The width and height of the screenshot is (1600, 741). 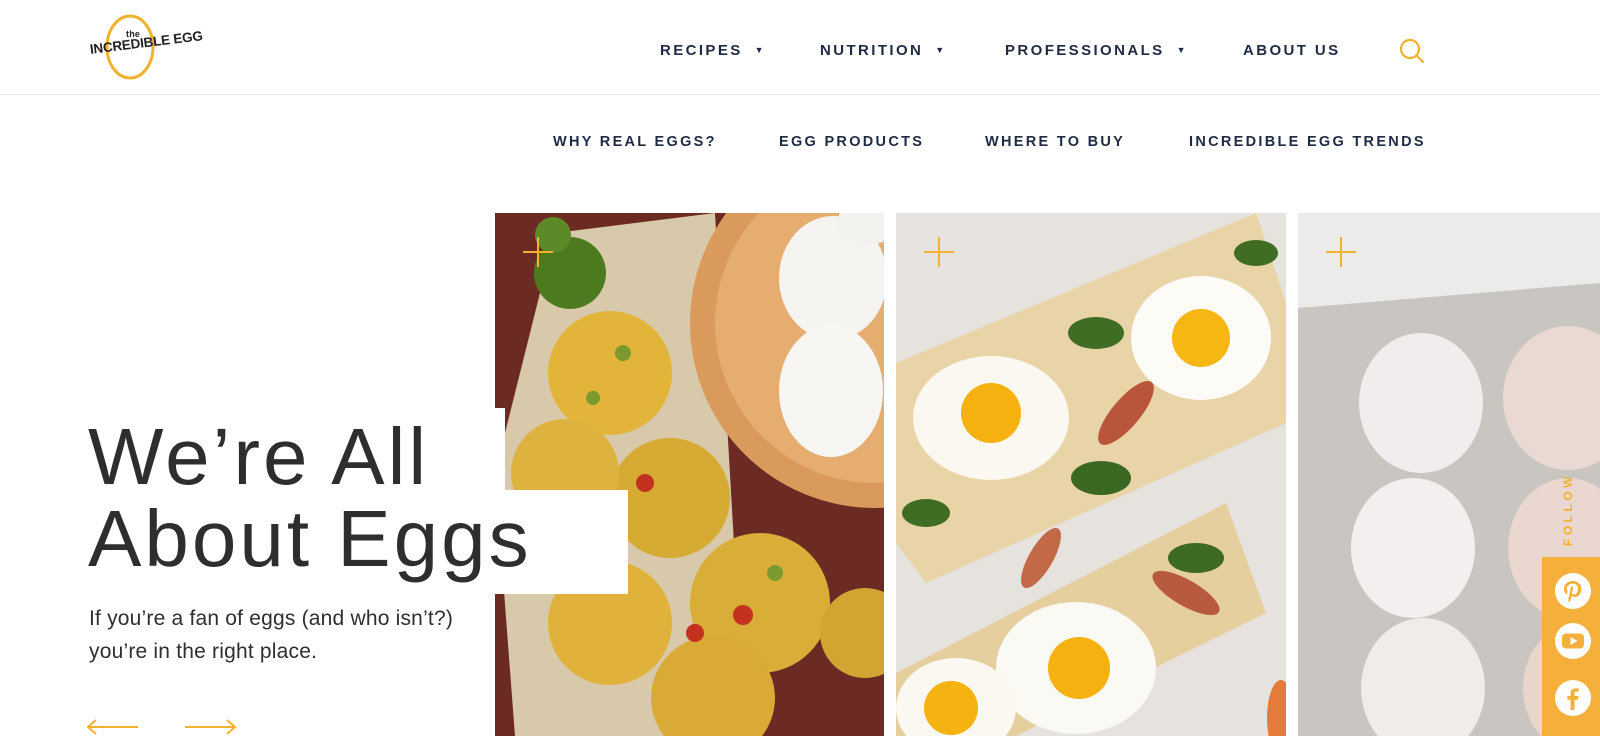 What do you see at coordinates (1573, 698) in the screenshot?
I see `facebook-icon` at bounding box center [1573, 698].